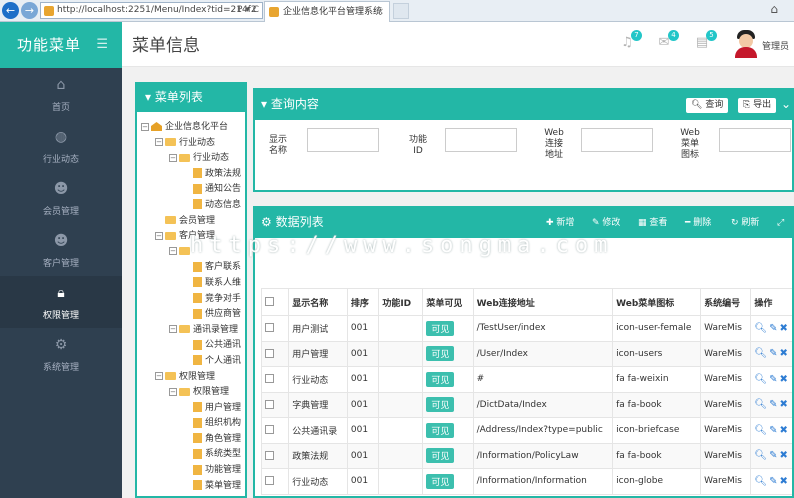  I want to click on tree-node: 系统类型, so click(191, 455).